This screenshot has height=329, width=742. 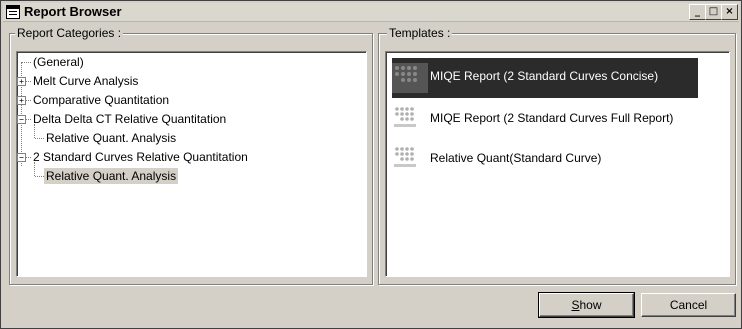 I want to click on tree-item-general: (General), so click(x=58, y=62).